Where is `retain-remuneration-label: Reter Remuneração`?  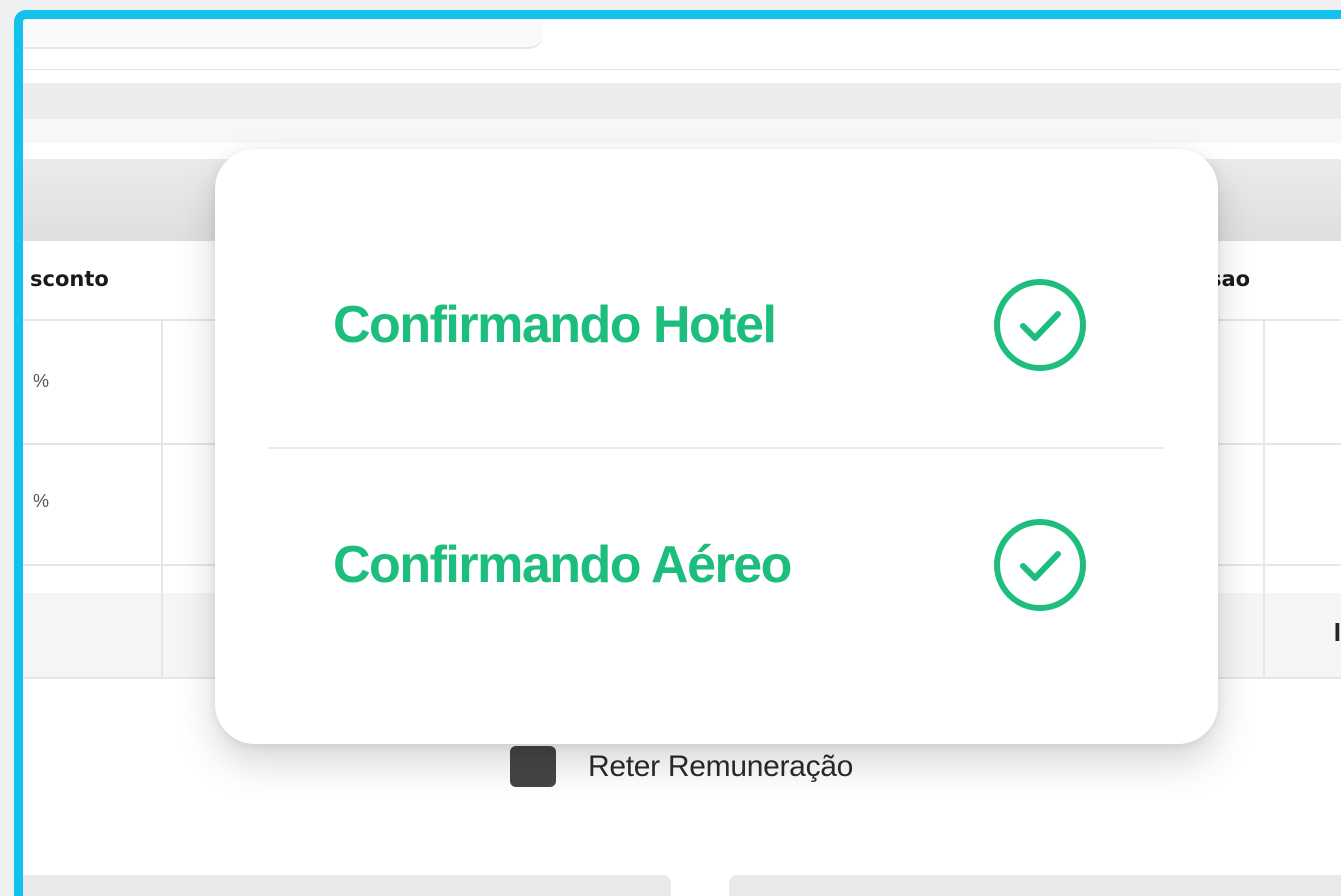
retain-remuneration-label: Reter Remuneração is located at coordinates (721, 766).